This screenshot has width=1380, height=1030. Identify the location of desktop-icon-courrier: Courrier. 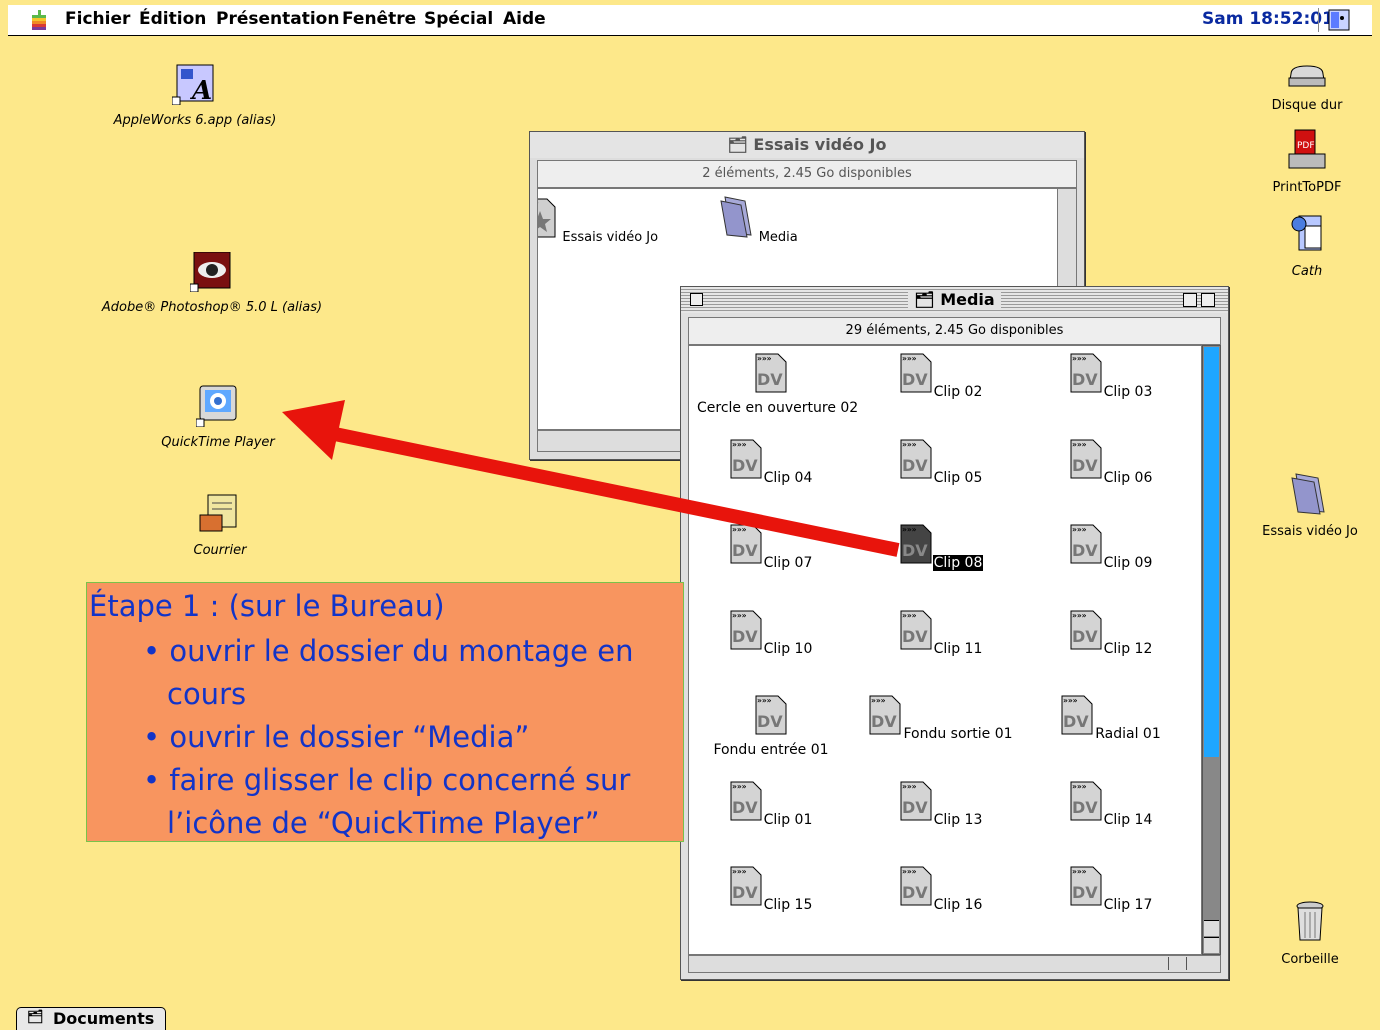
(220, 525).